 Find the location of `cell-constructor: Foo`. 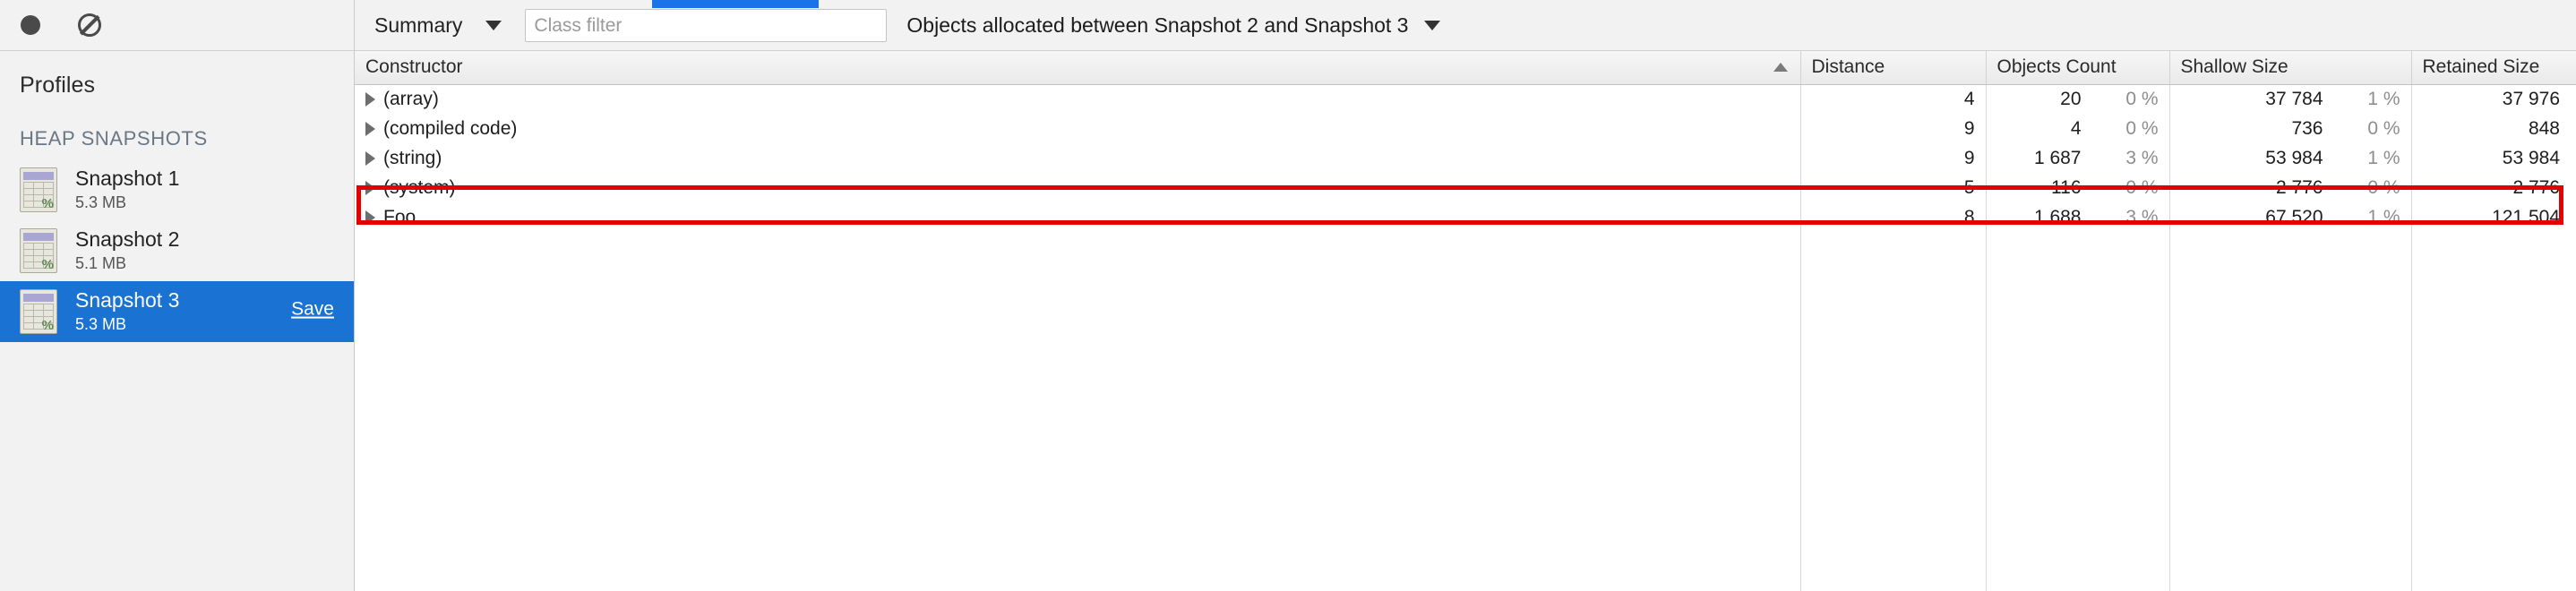

cell-constructor: Foo is located at coordinates (1078, 217).